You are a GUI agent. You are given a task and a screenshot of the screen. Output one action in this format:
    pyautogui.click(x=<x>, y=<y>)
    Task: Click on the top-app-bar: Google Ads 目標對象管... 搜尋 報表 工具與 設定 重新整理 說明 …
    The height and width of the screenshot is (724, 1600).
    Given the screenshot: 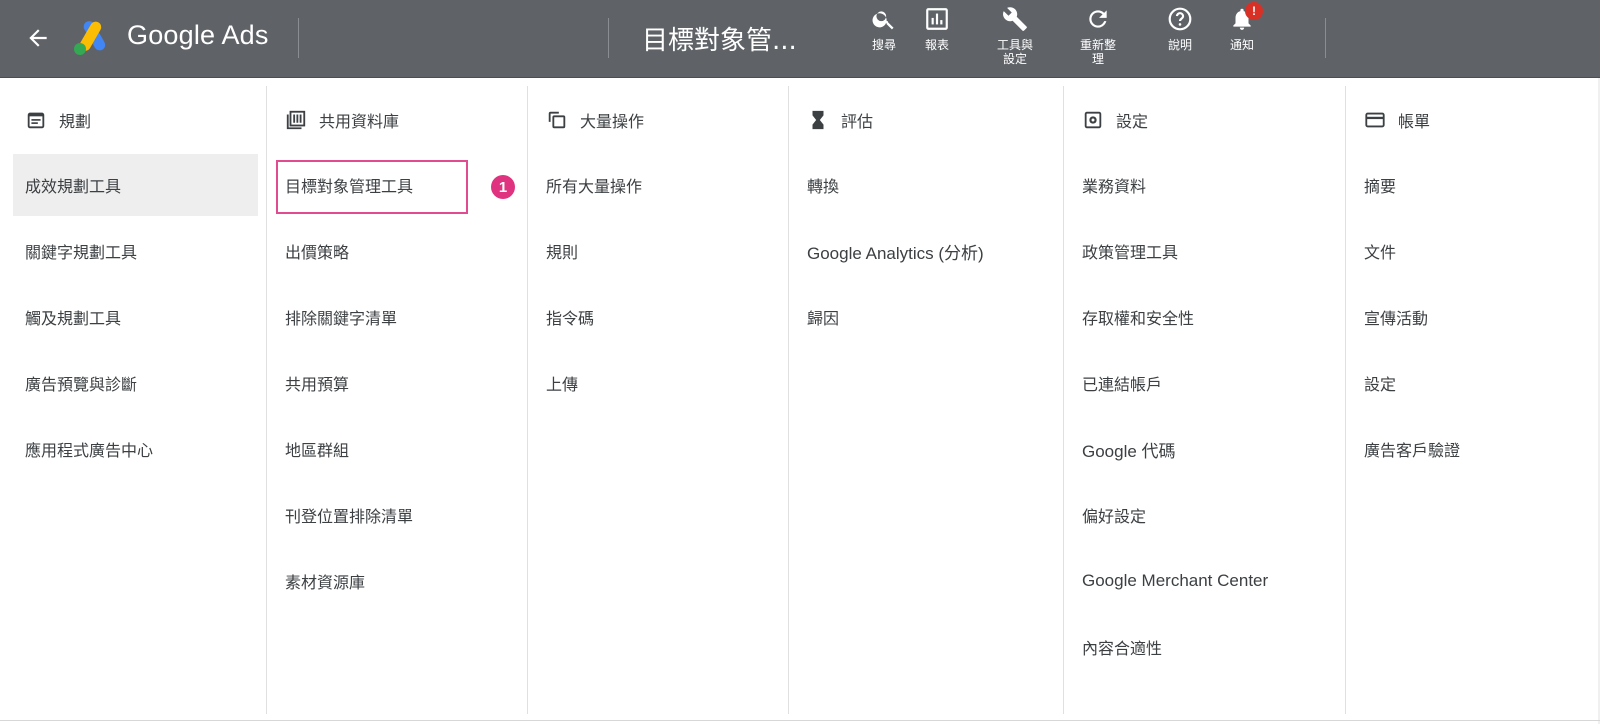 What is the action you would take?
    pyautogui.click(x=800, y=39)
    